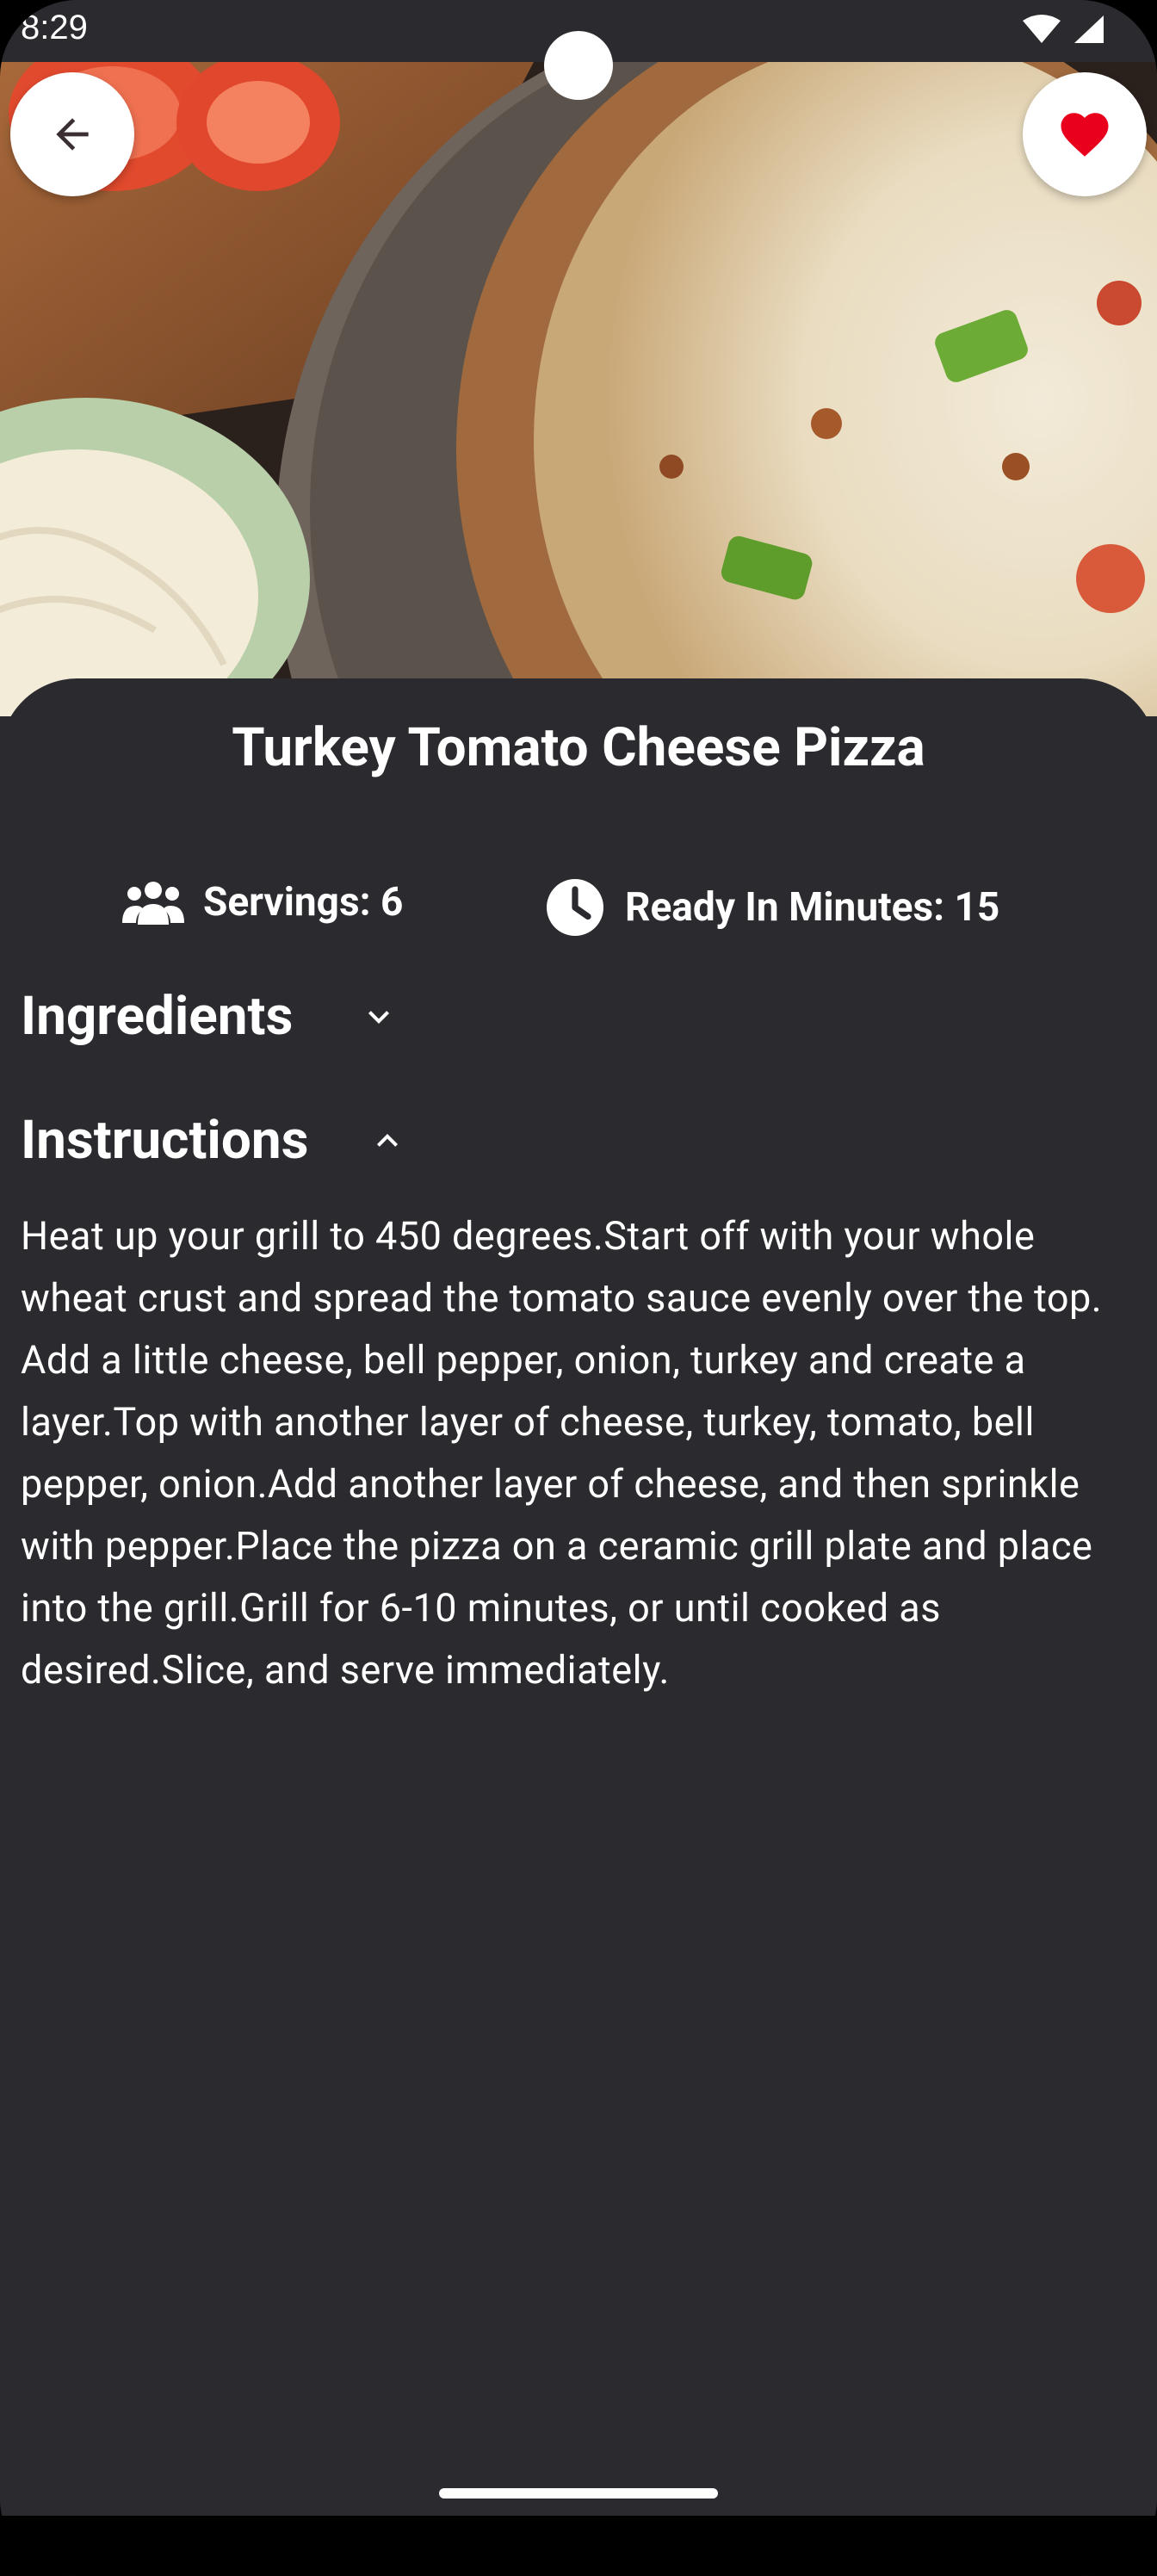 This screenshot has width=1157, height=2576. Describe the element at coordinates (303, 903) in the screenshot. I see `servings-label: Servings: 6` at that location.